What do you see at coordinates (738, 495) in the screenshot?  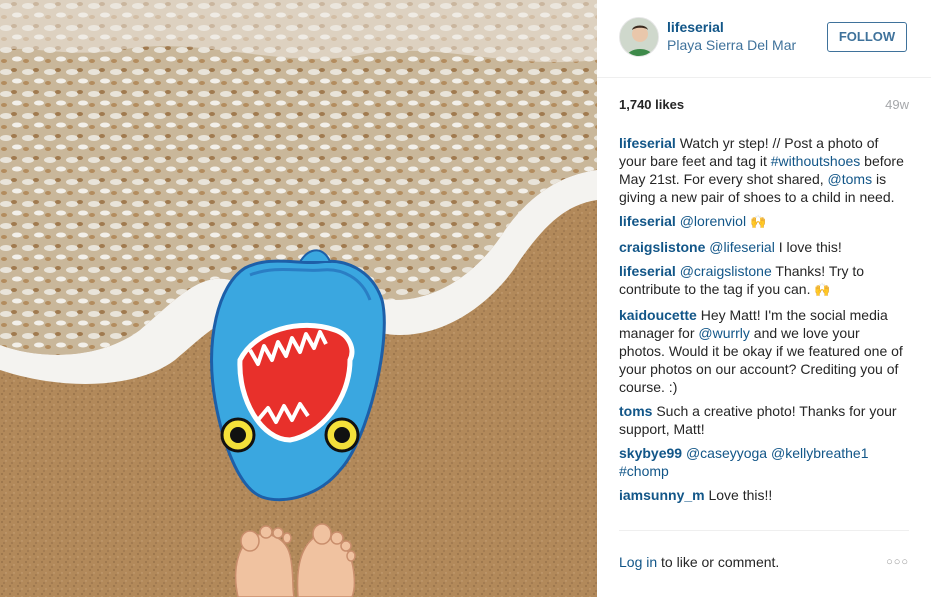 I see `comment-text: Love this!!` at bounding box center [738, 495].